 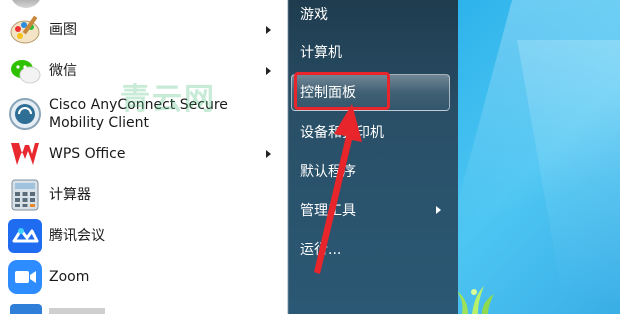 I want to click on menu-item-computer: 计算机, so click(x=321, y=53).